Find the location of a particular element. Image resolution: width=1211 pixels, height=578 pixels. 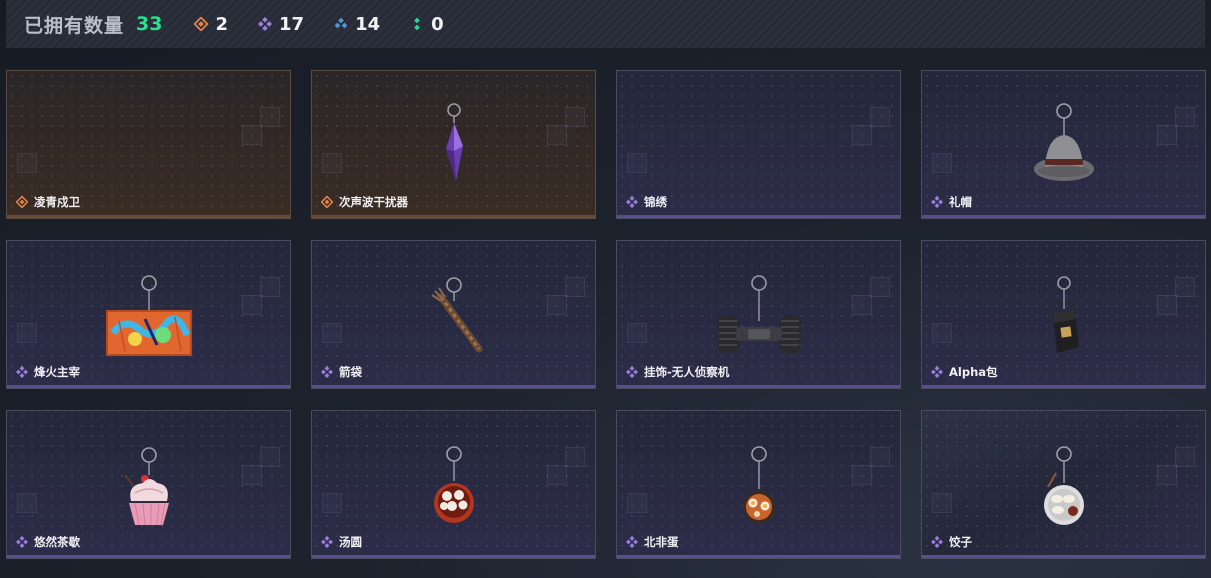

inventory-summary-bar: 已拥有数量 33 2 17 14 0 is located at coordinates (605, 24).